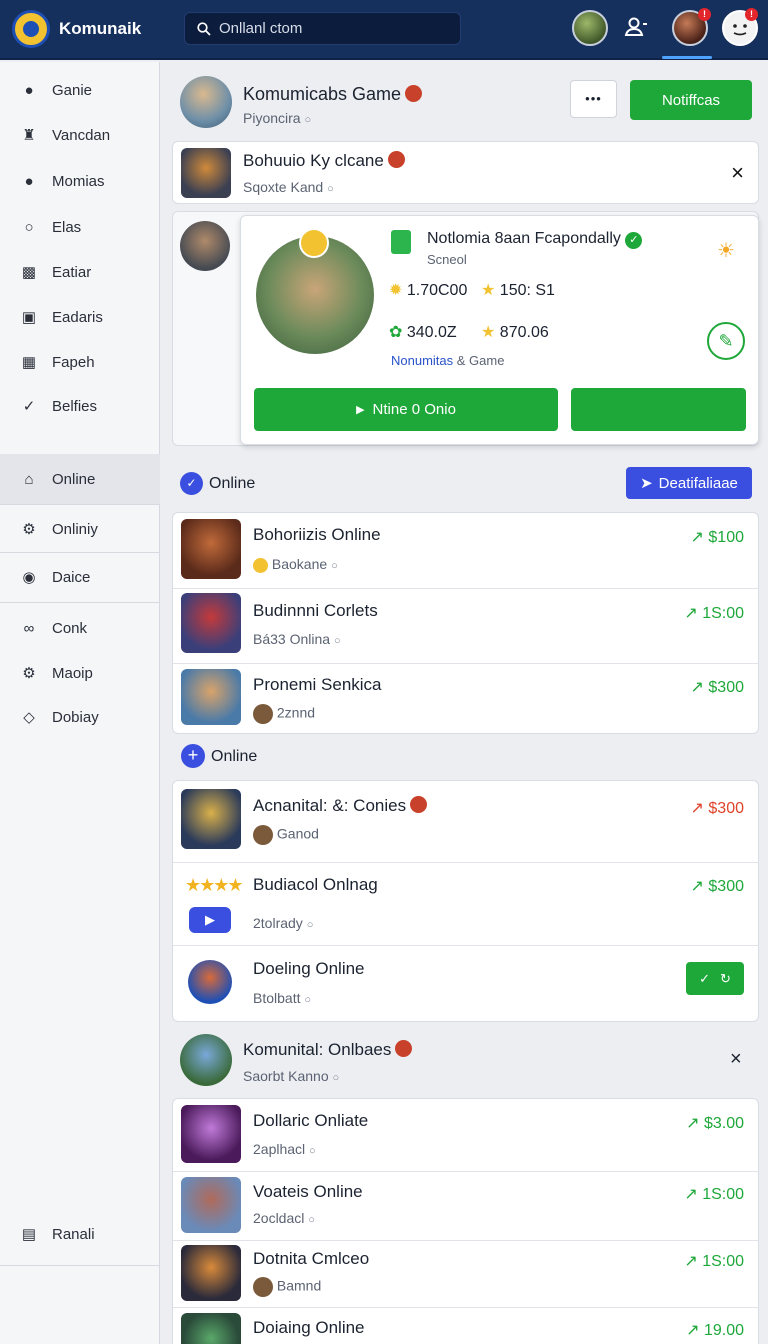 This screenshot has width=768, height=1344. Describe the element at coordinates (715, 978) in the screenshot. I see `confirm-button: ✓ ↻` at that location.